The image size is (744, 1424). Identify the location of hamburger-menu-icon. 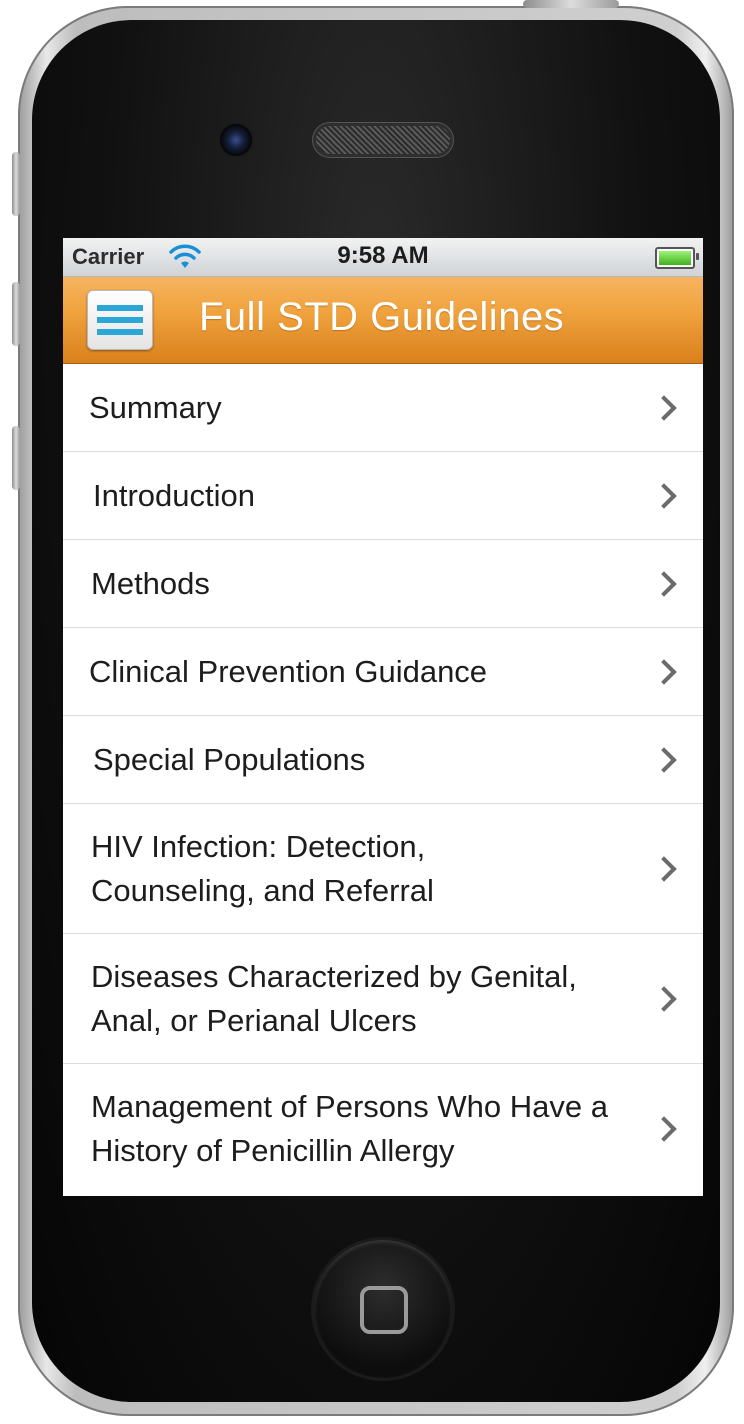
(120, 308).